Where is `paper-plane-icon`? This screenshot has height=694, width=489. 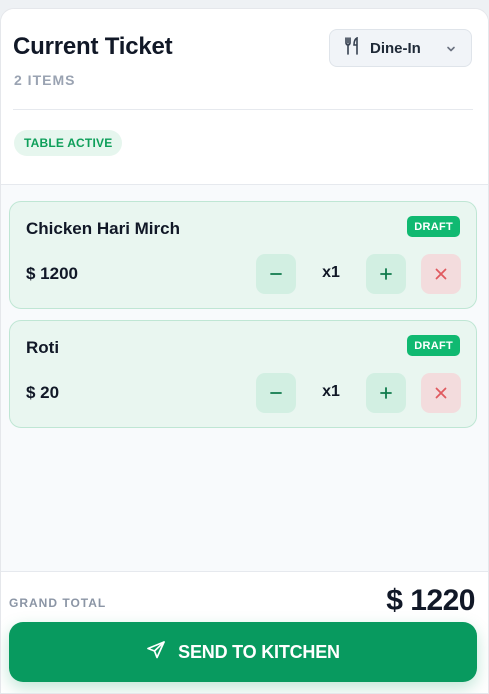 paper-plane-icon is located at coordinates (156, 652).